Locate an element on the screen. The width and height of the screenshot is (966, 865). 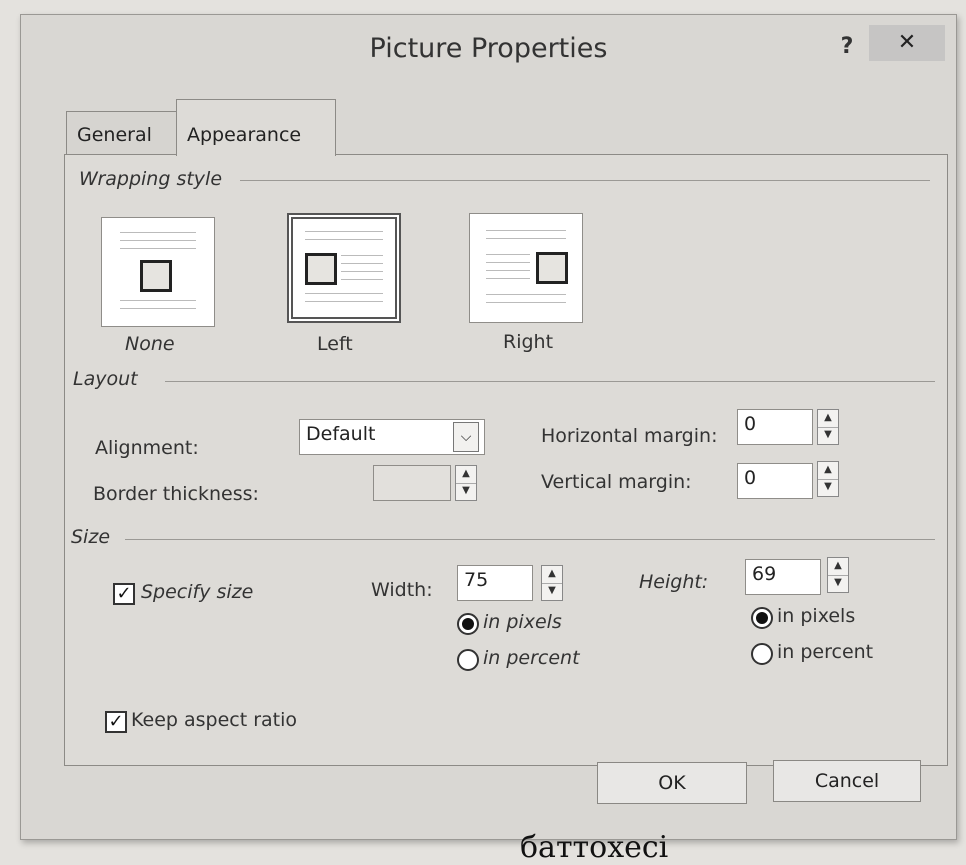
alignment-value: Default is located at coordinates (341, 434).